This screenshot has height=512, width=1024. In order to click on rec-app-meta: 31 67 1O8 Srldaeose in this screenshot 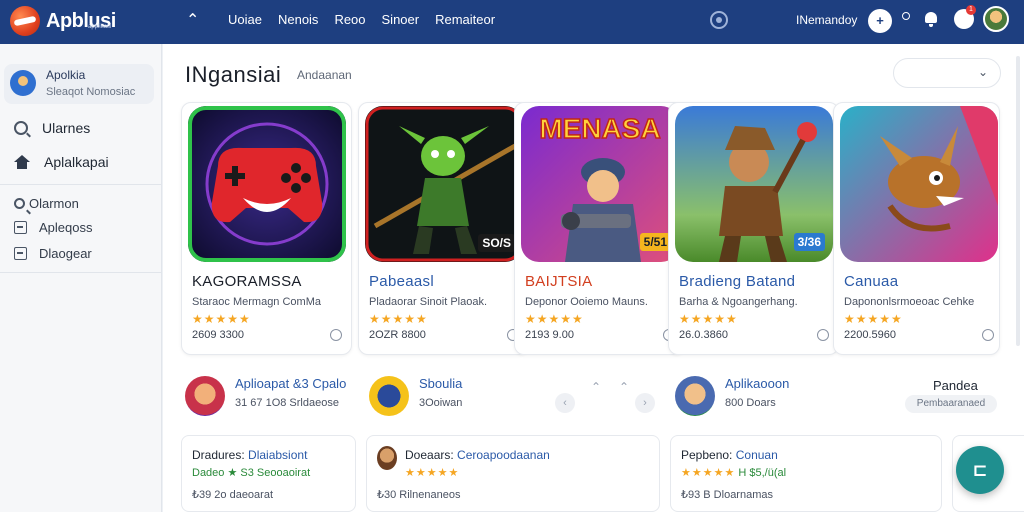, I will do `click(287, 403)`.